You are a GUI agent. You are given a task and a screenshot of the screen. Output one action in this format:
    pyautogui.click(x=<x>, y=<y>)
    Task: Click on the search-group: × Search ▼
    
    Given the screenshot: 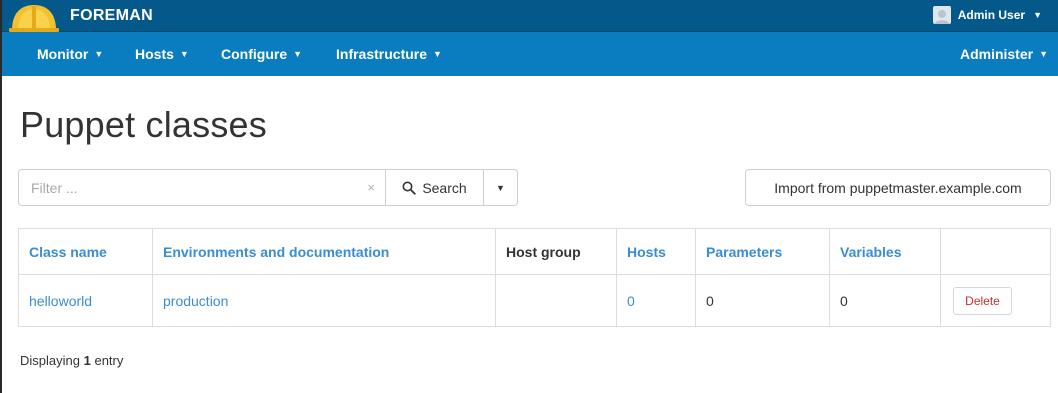 What is the action you would take?
    pyautogui.click(x=268, y=187)
    